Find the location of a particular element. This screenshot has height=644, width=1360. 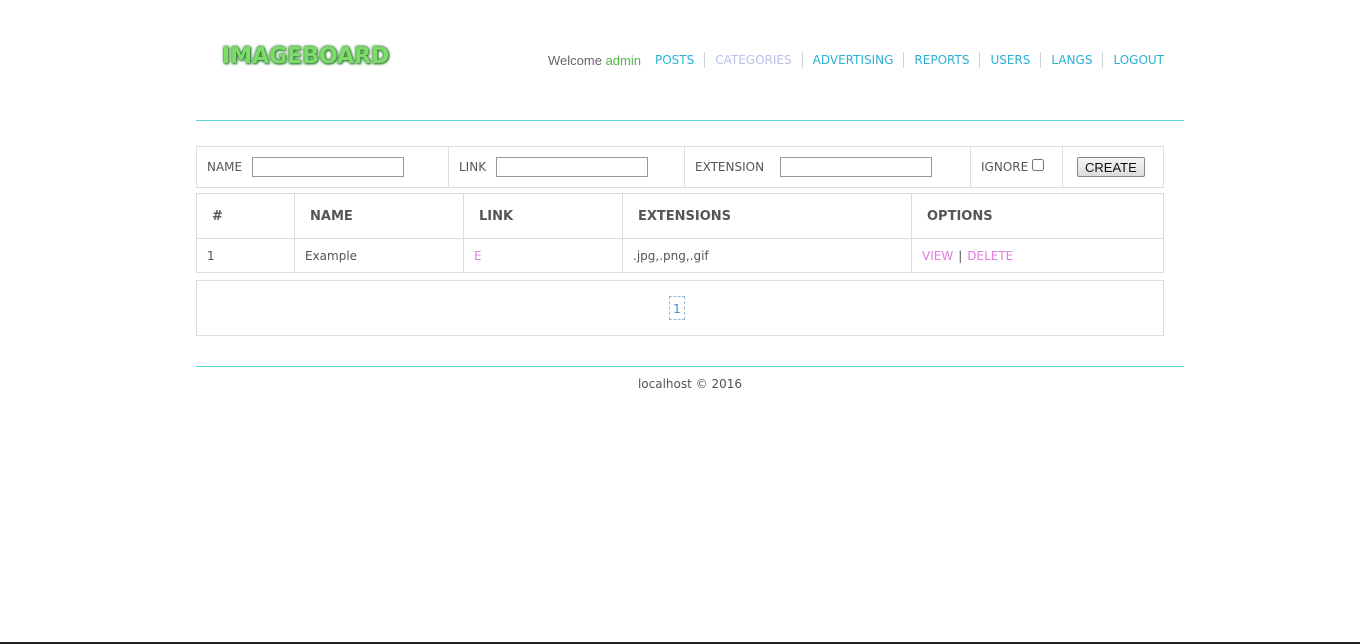

create-button: CREATE is located at coordinates (1111, 167).